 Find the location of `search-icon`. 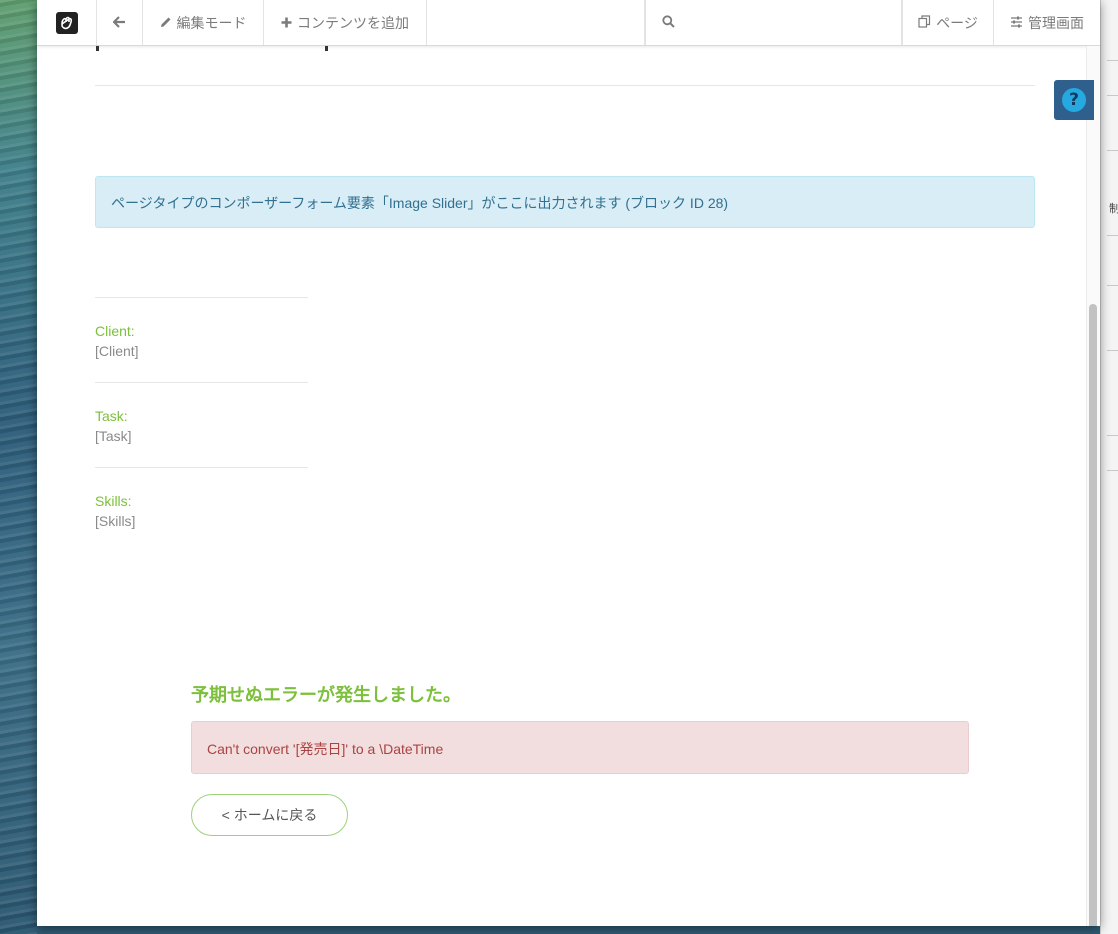

search-icon is located at coordinates (668, 22).